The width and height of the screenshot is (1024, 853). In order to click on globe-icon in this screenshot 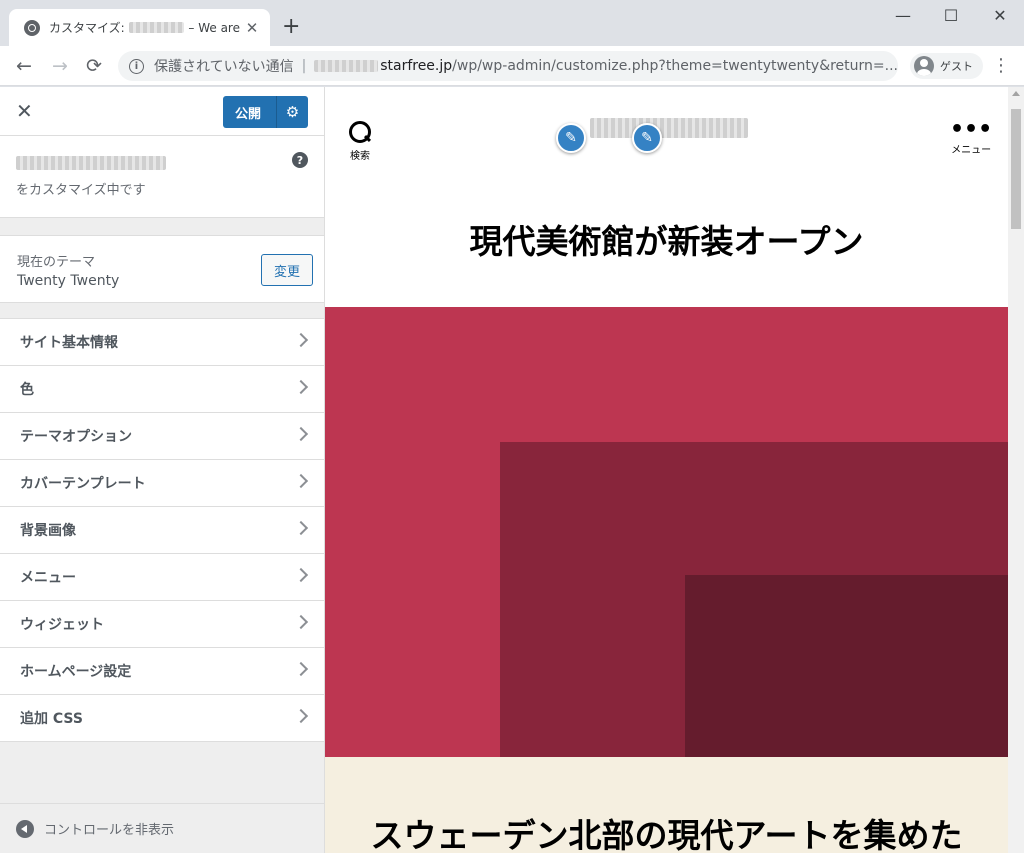, I will do `click(32, 27)`.